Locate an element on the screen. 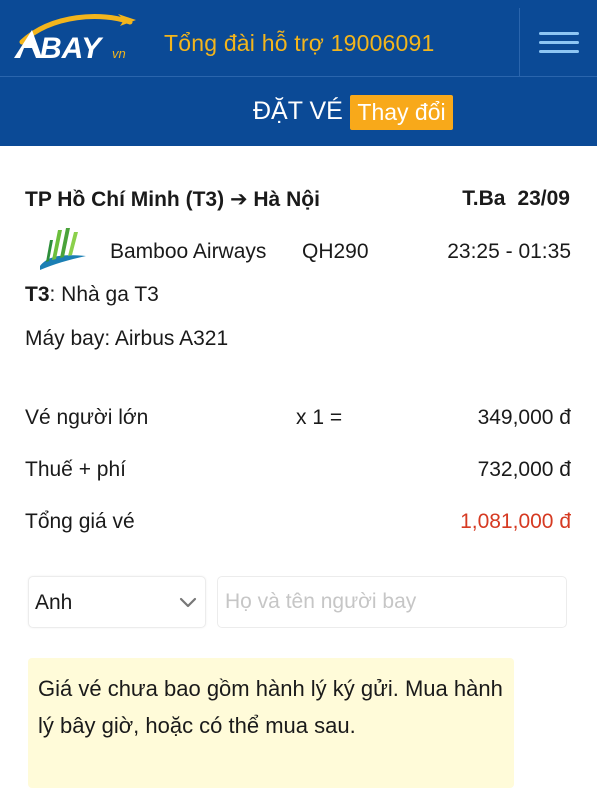 This screenshot has width=597, height=798. passenger-title-value: Anh is located at coordinates (54, 602).